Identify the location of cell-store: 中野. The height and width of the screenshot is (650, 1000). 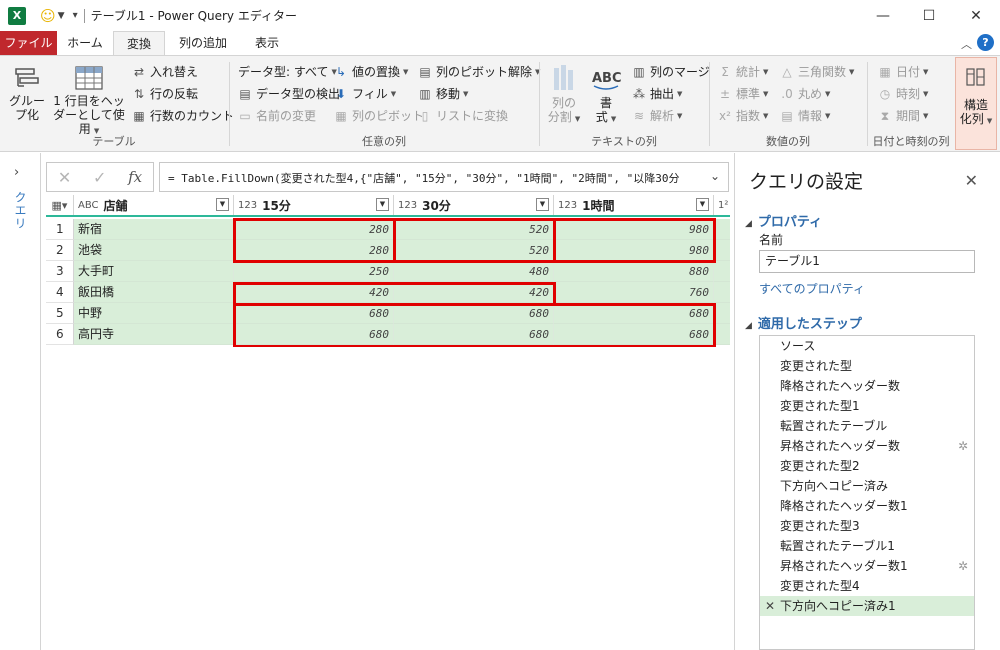
(154, 313).